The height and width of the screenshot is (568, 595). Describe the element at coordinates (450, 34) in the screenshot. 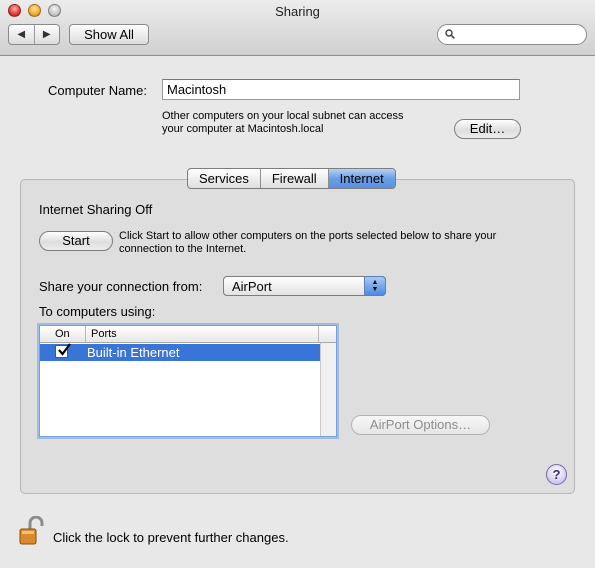

I see `search-icon` at that location.